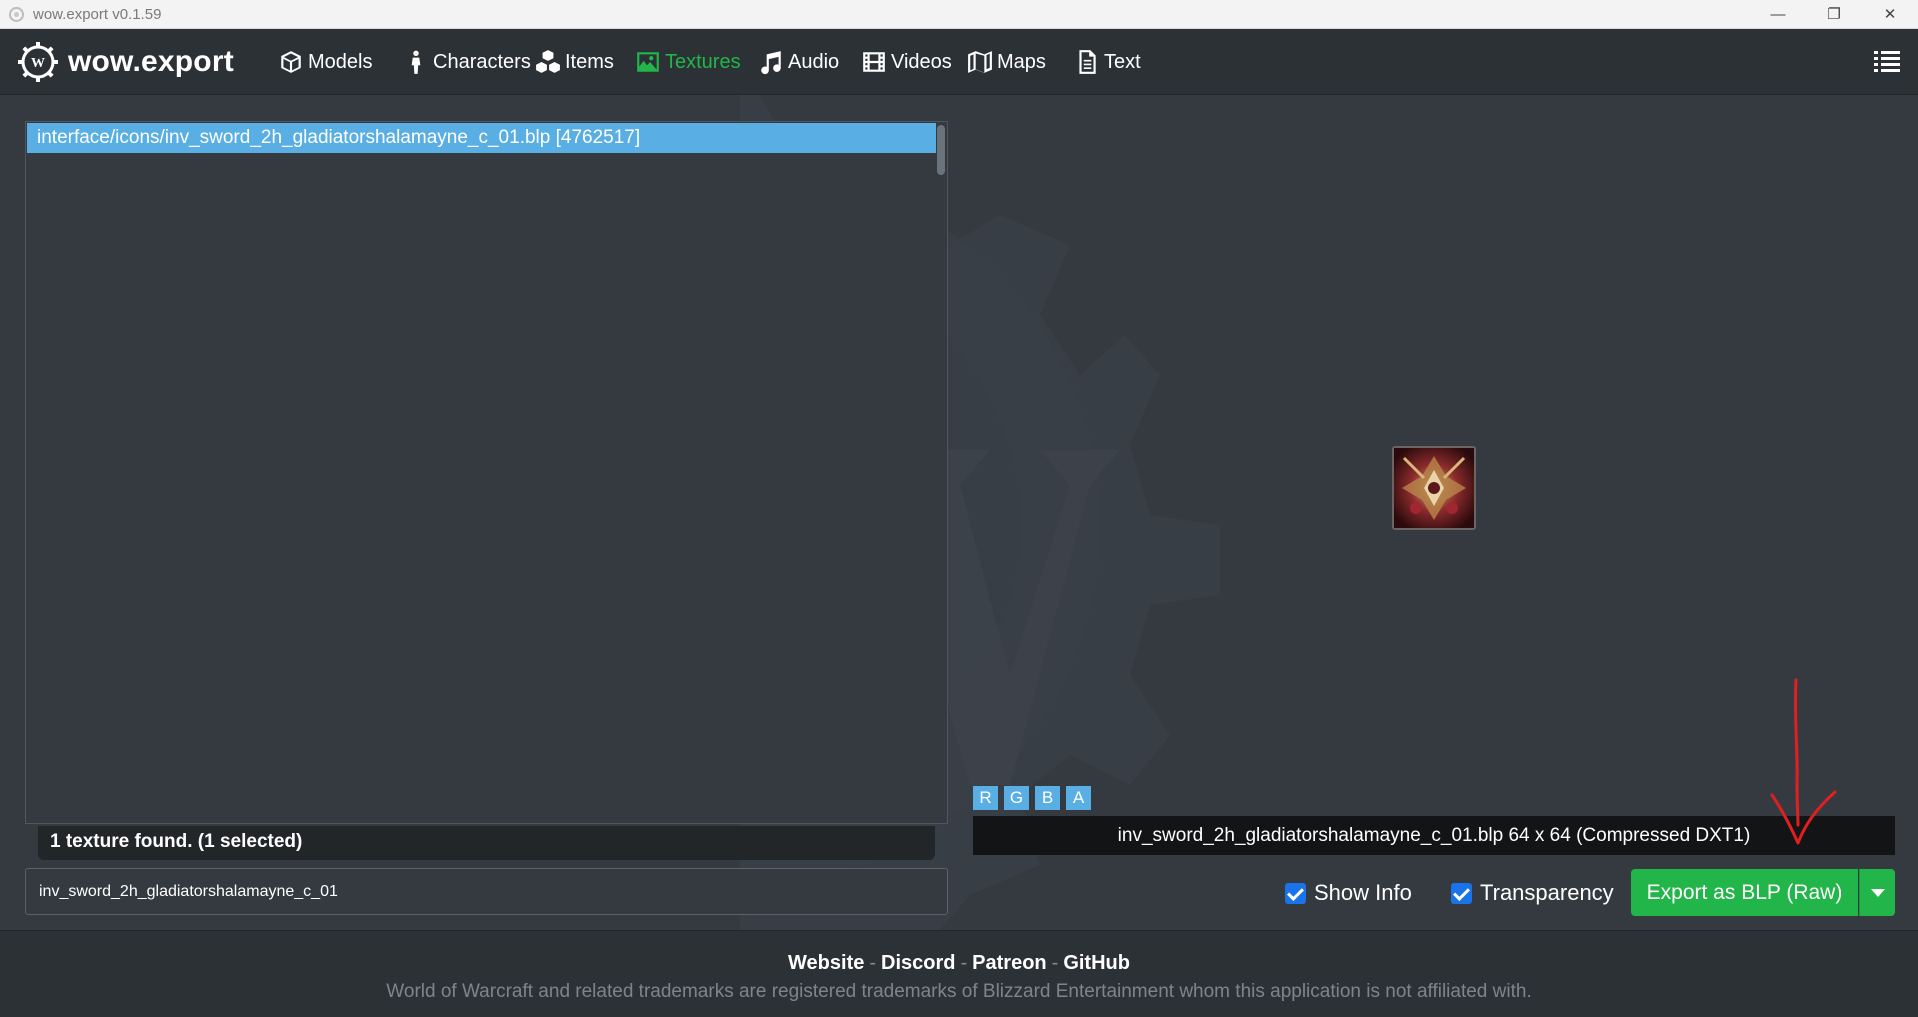 The image size is (1918, 1017). I want to click on nav-audio: Audio, so click(798, 62).